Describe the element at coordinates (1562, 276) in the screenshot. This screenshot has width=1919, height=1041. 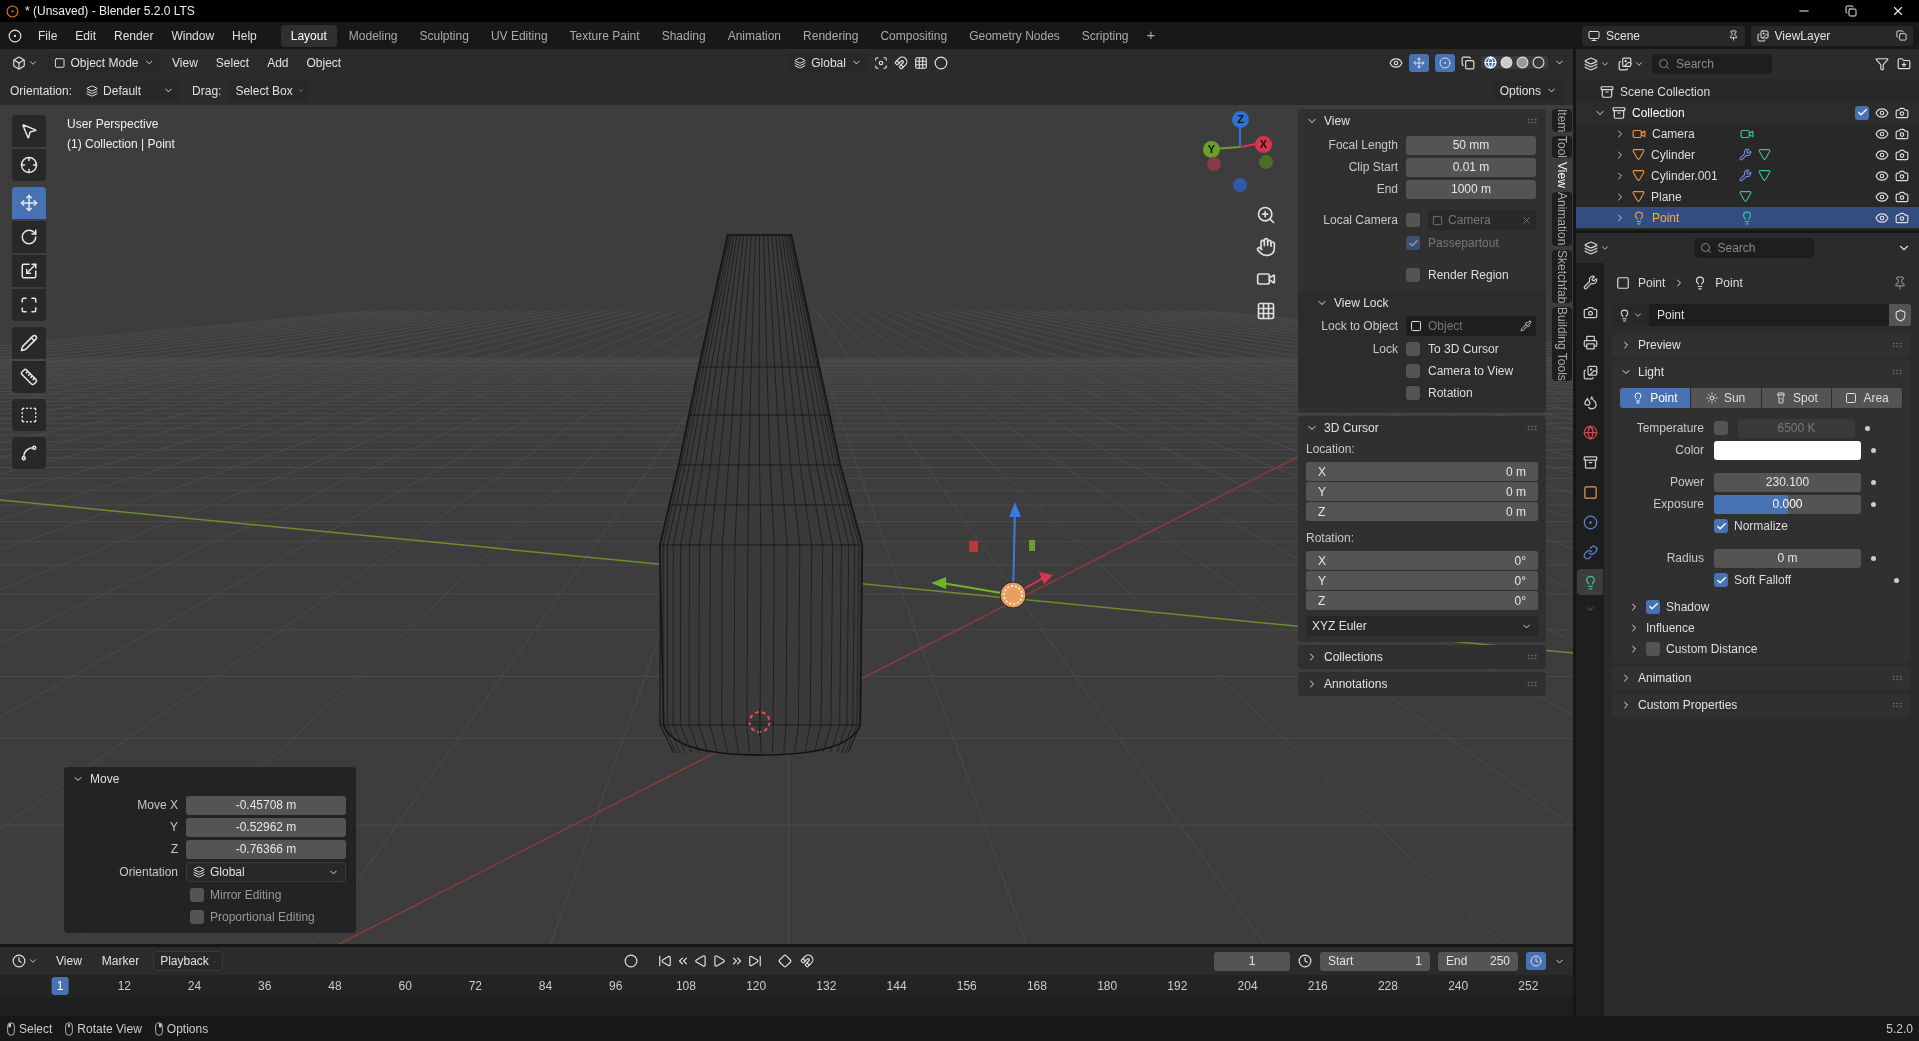
I see `sidebar-tab: Sketchfab` at that location.